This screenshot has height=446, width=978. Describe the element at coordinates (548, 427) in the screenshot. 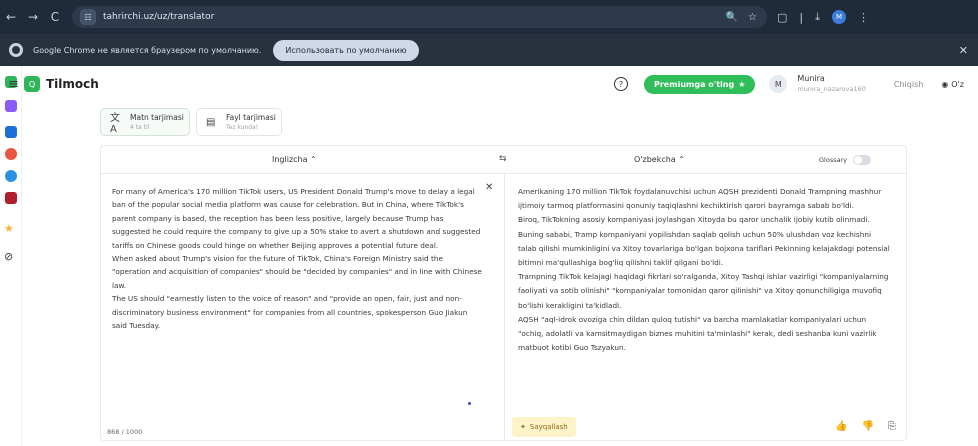

I see `polish-label: Sayqallash` at that location.